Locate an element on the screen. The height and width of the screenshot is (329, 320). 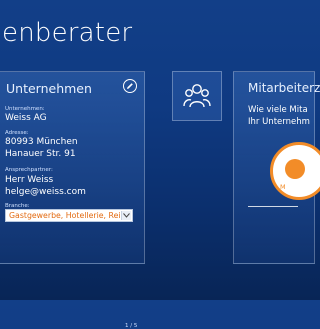
company-card-heading: Unternehmen is located at coordinates (49, 88).